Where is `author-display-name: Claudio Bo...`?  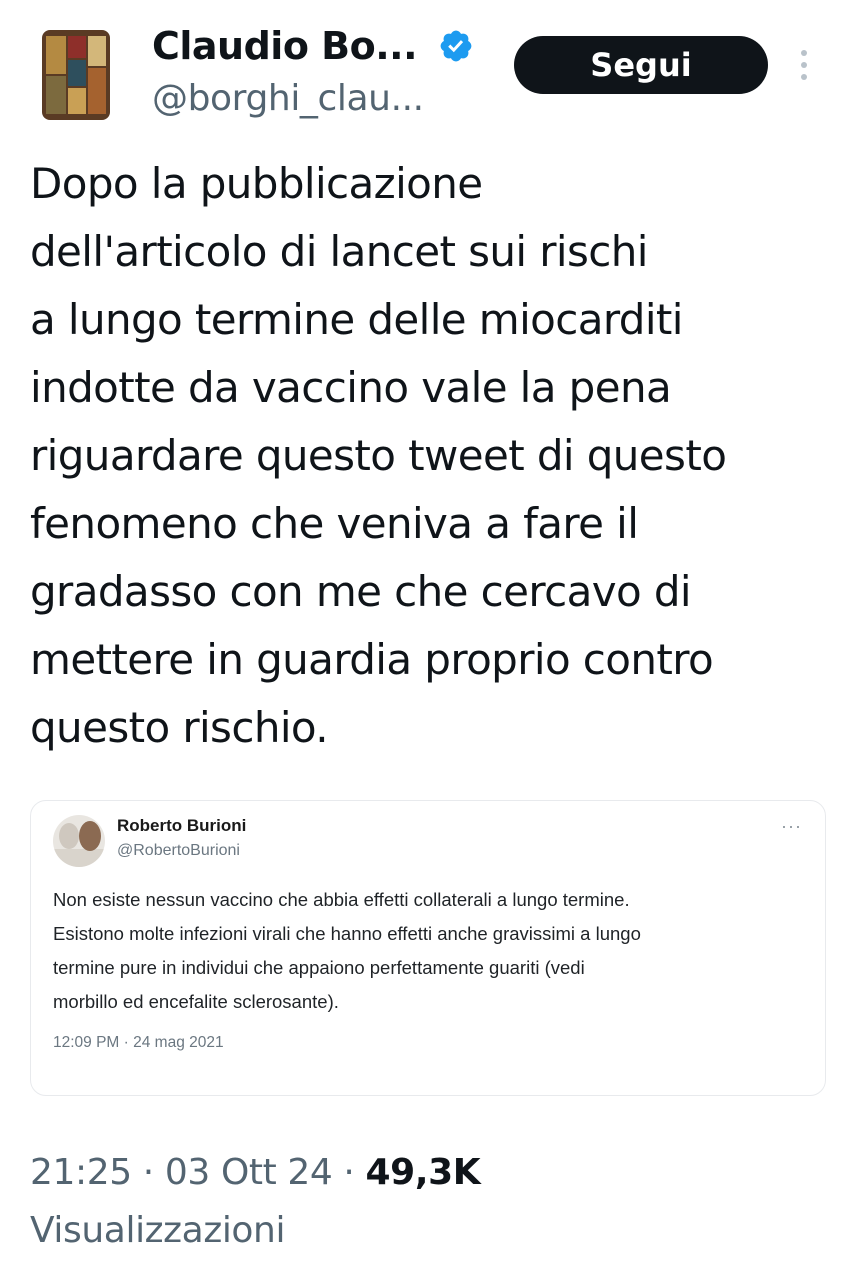
author-display-name: Claudio Bo... is located at coordinates (285, 46).